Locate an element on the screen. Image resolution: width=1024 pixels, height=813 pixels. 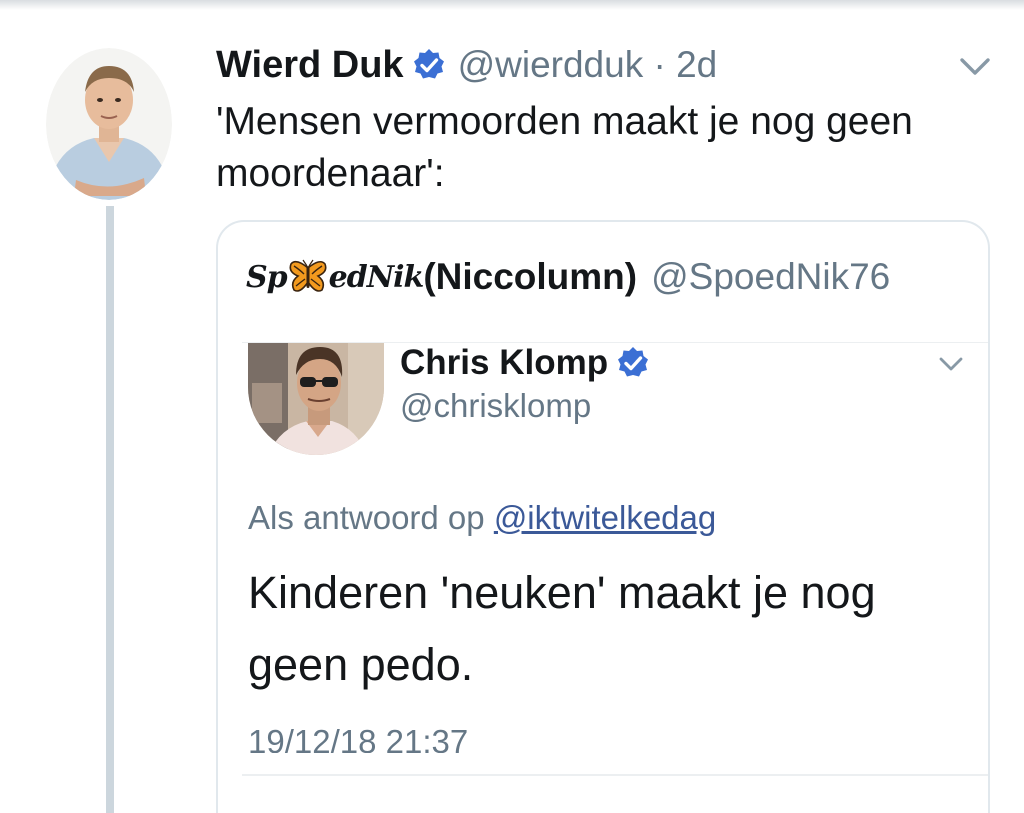
quoted-display-name: (Niccolumn) is located at coordinates (530, 277).